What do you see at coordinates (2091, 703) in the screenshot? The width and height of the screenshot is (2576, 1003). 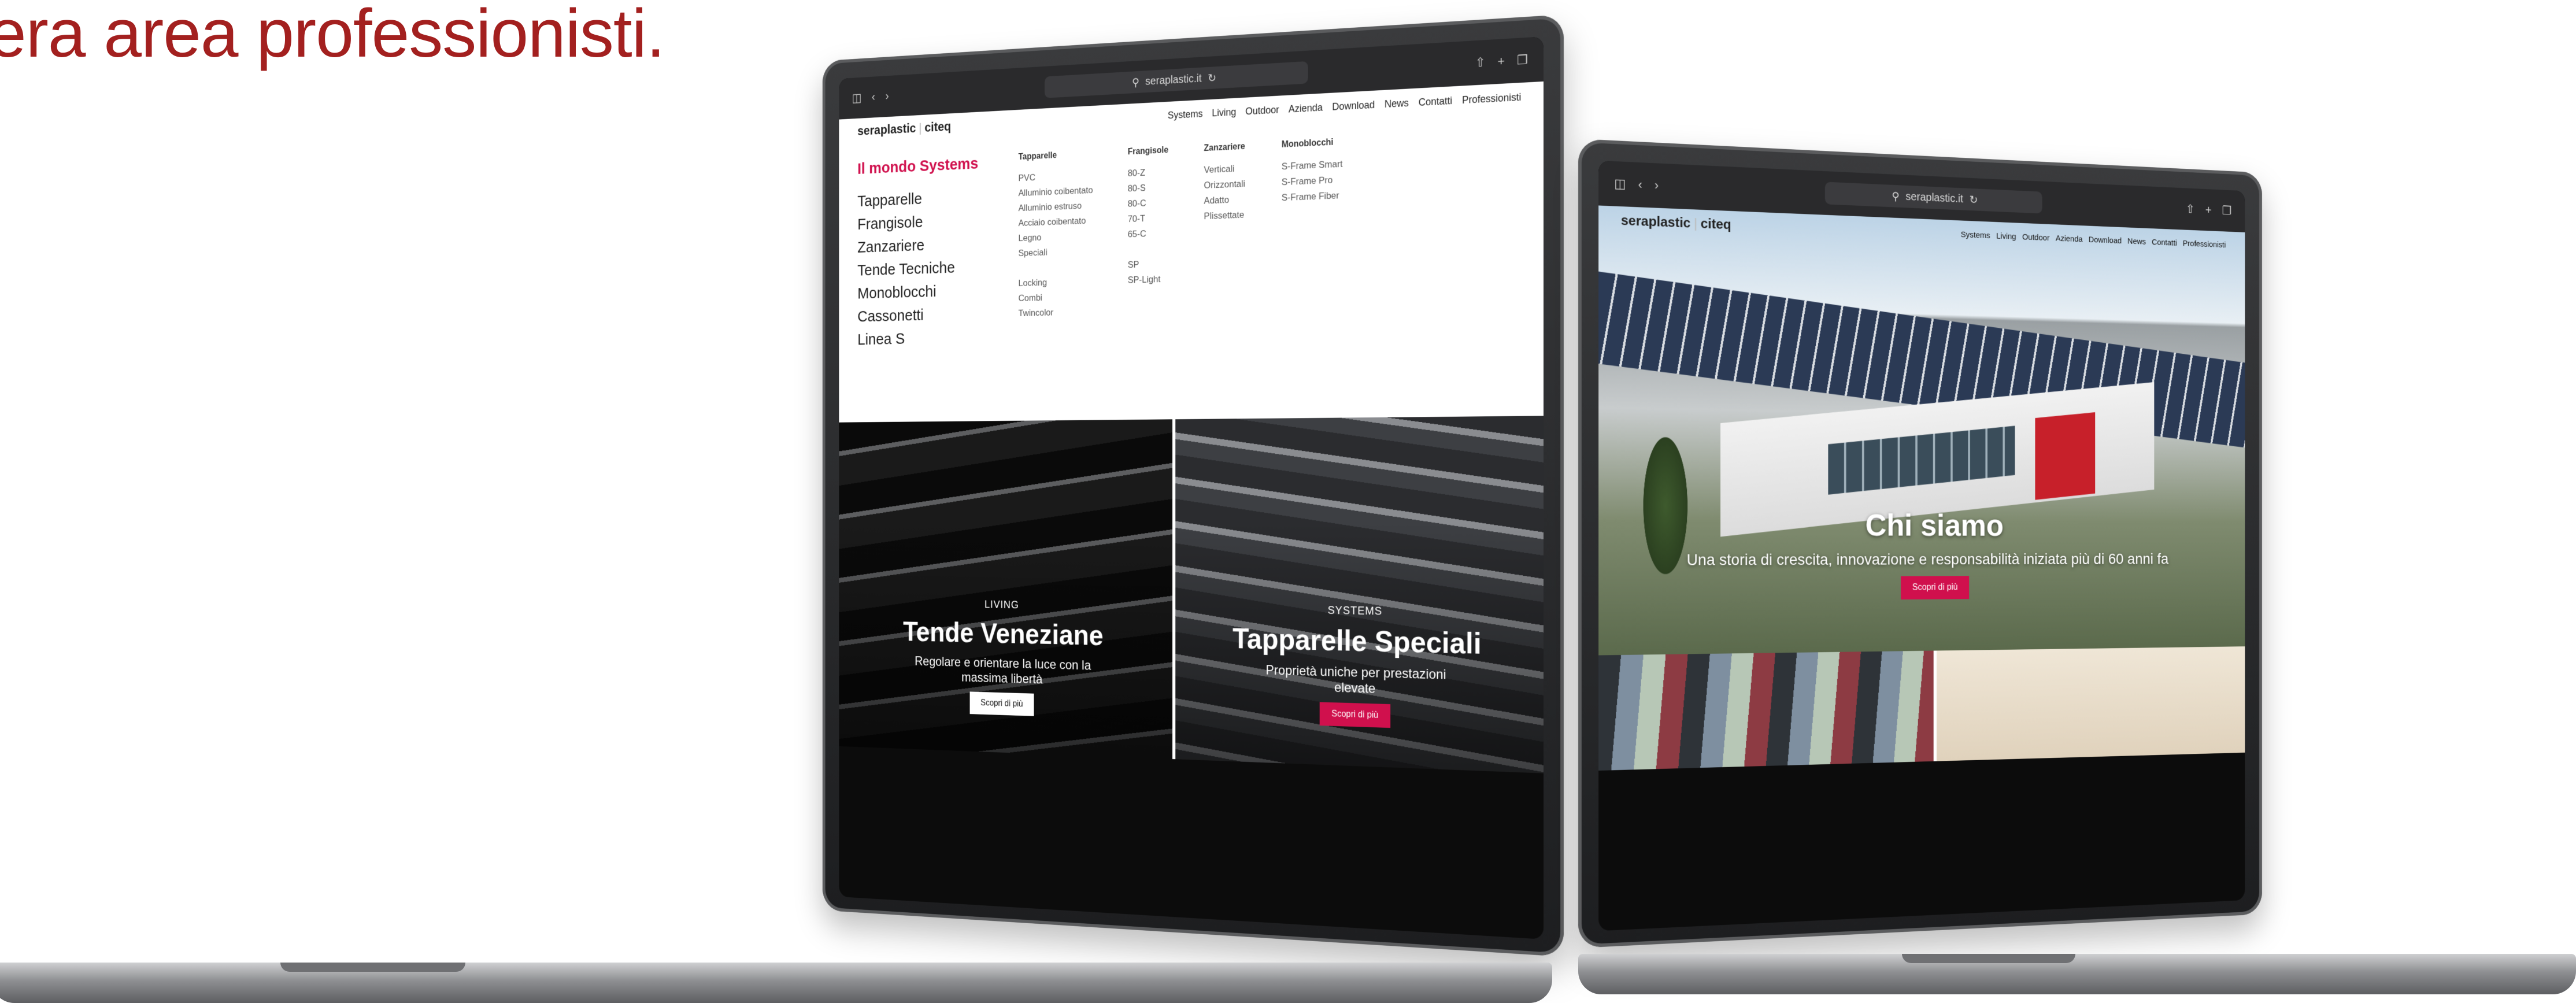 I see `interior-image` at bounding box center [2091, 703].